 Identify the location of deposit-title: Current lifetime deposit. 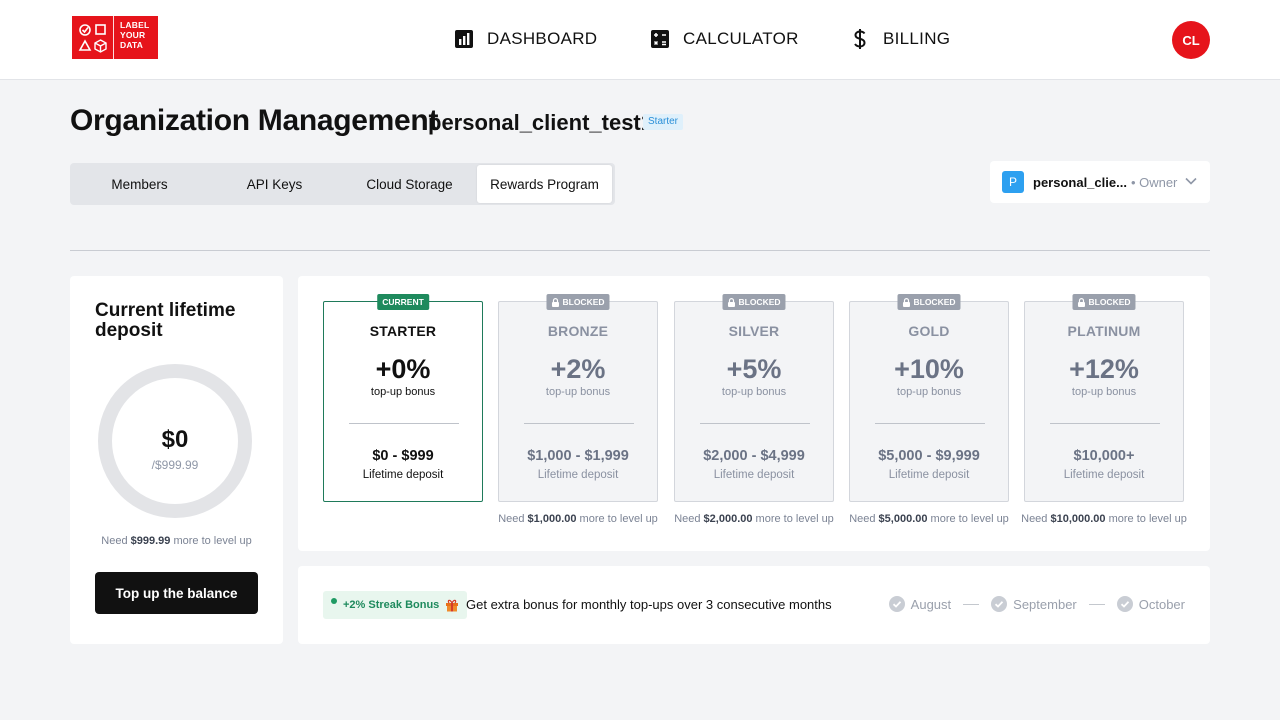
(165, 320).